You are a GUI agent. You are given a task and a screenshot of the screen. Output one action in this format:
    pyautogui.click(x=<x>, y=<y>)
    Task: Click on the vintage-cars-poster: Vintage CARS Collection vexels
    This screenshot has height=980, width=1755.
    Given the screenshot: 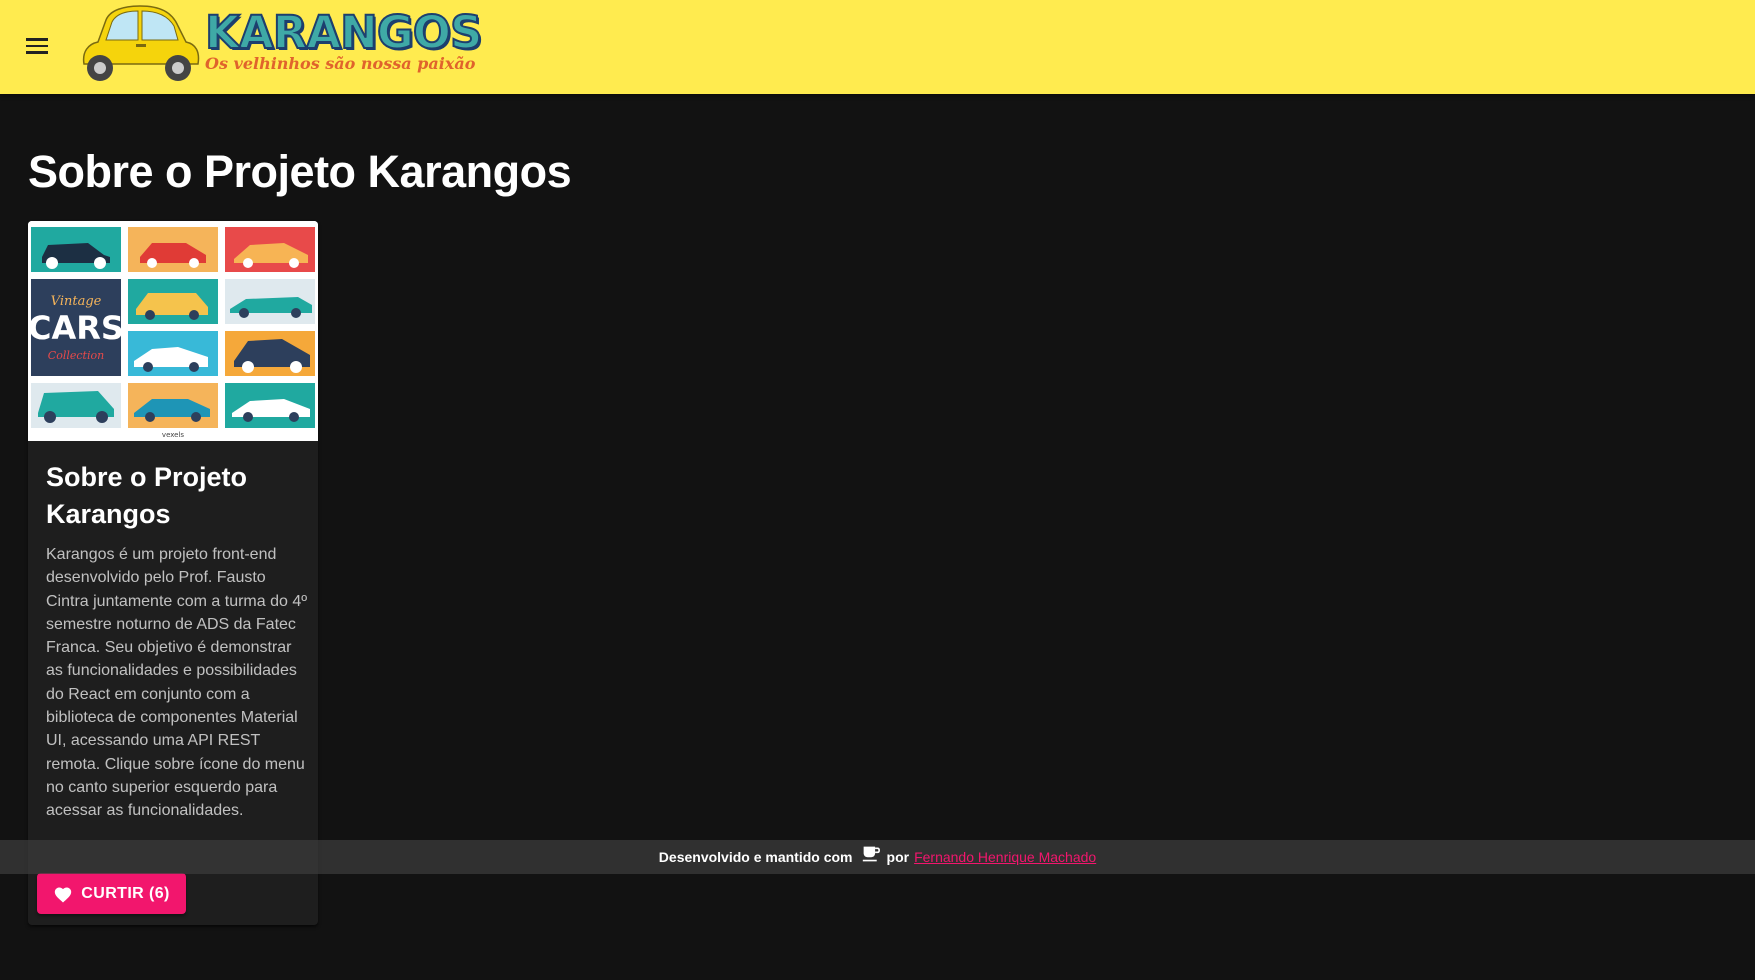 What is the action you would take?
    pyautogui.click(x=173, y=331)
    